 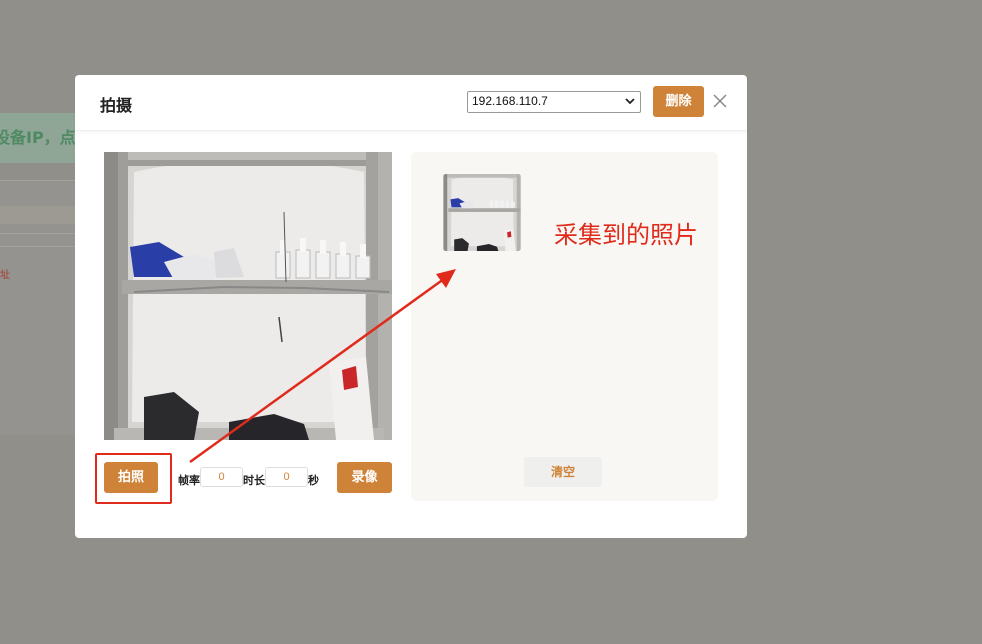 What do you see at coordinates (630, 101) in the screenshot?
I see `chevron-down-icon` at bounding box center [630, 101].